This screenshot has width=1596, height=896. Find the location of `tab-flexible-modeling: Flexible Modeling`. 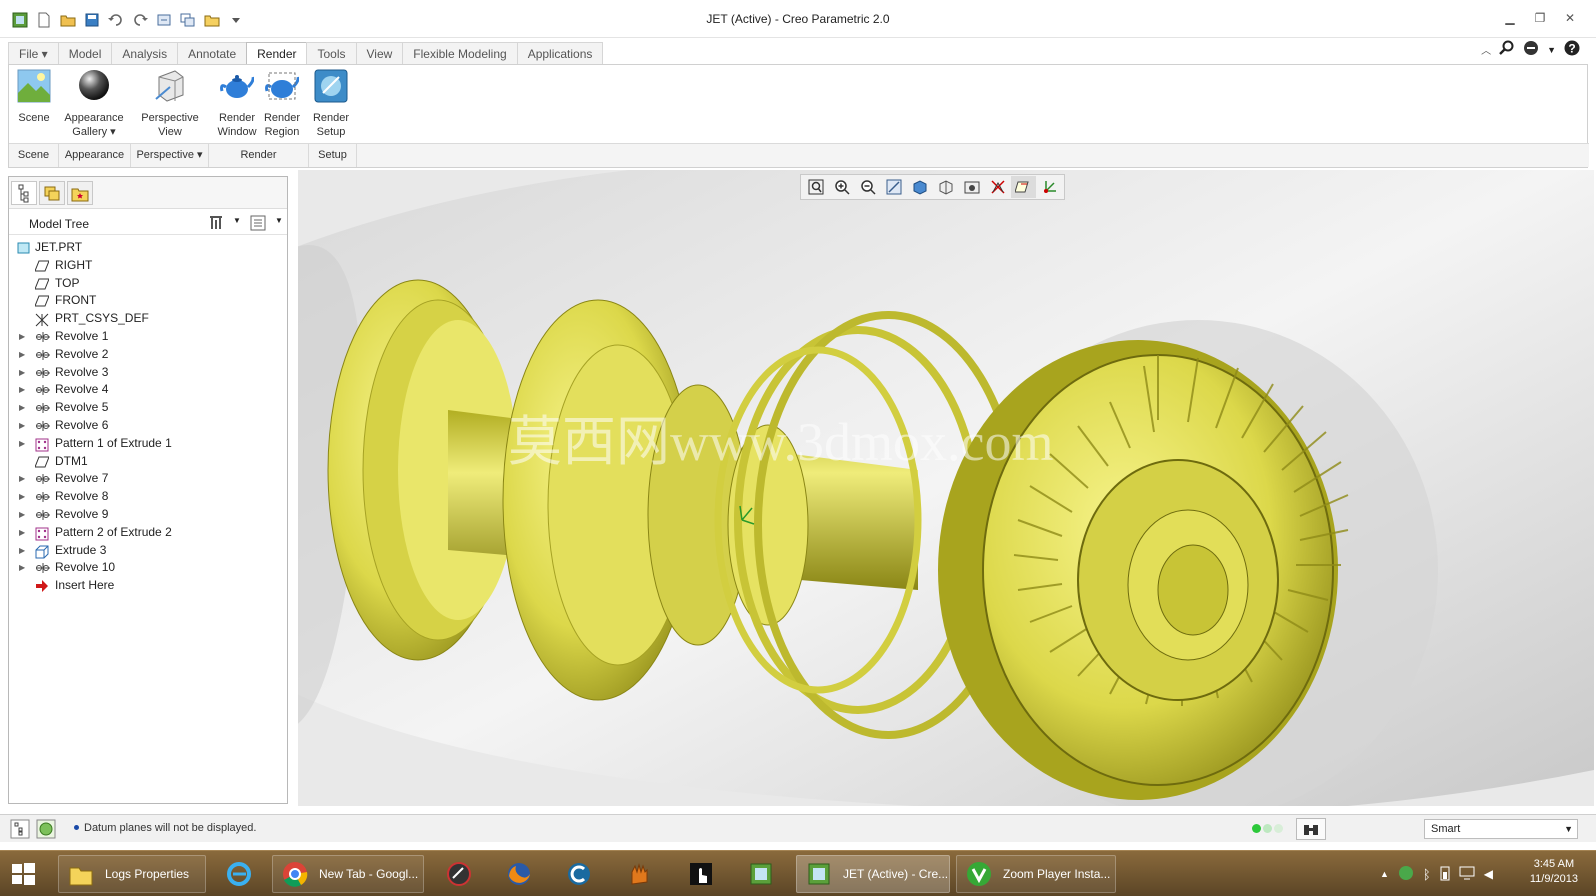

tab-flexible-modeling: Flexible Modeling is located at coordinates (460, 53).